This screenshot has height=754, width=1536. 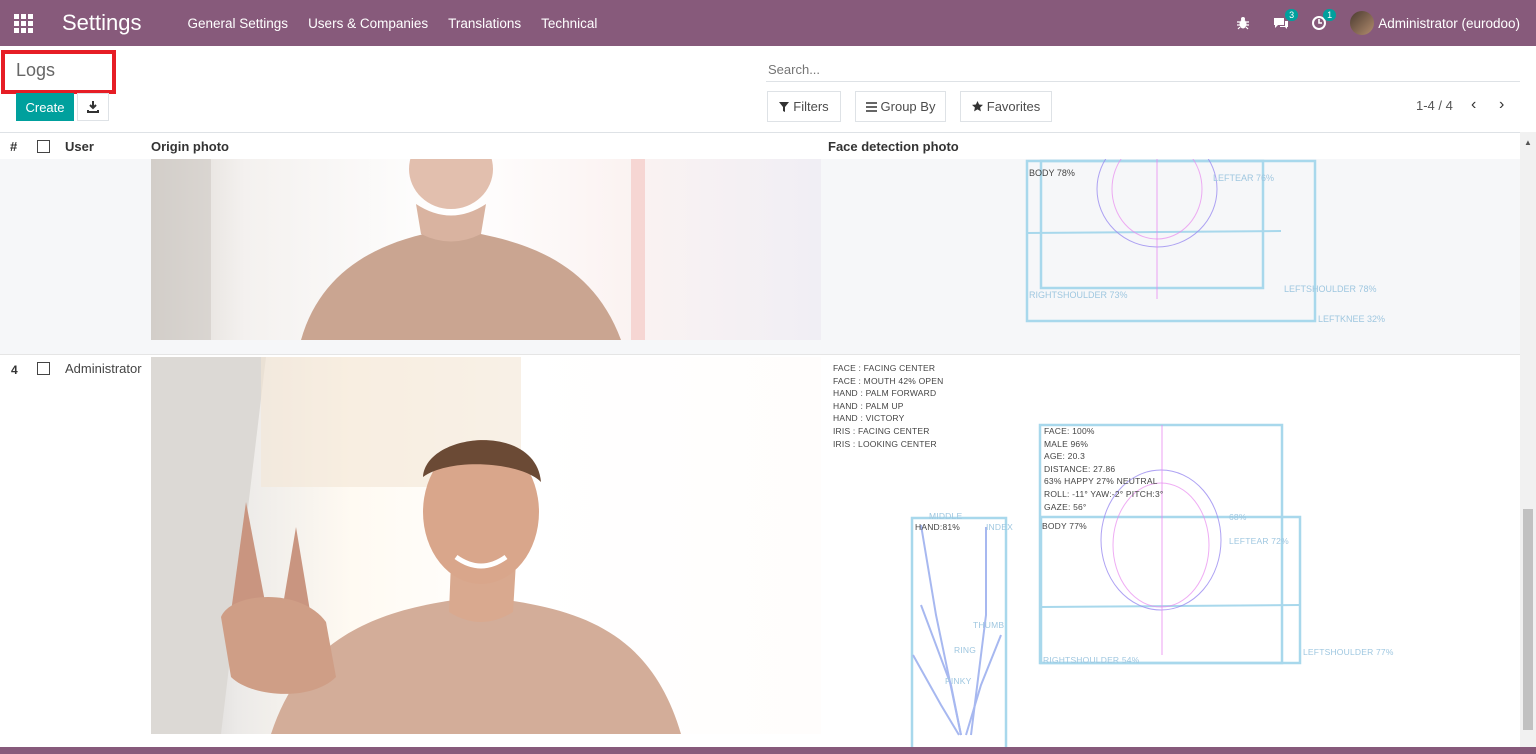 What do you see at coordinates (760, 145) in the screenshot?
I see `list-header: # User Origin photo Face detection photo` at bounding box center [760, 145].